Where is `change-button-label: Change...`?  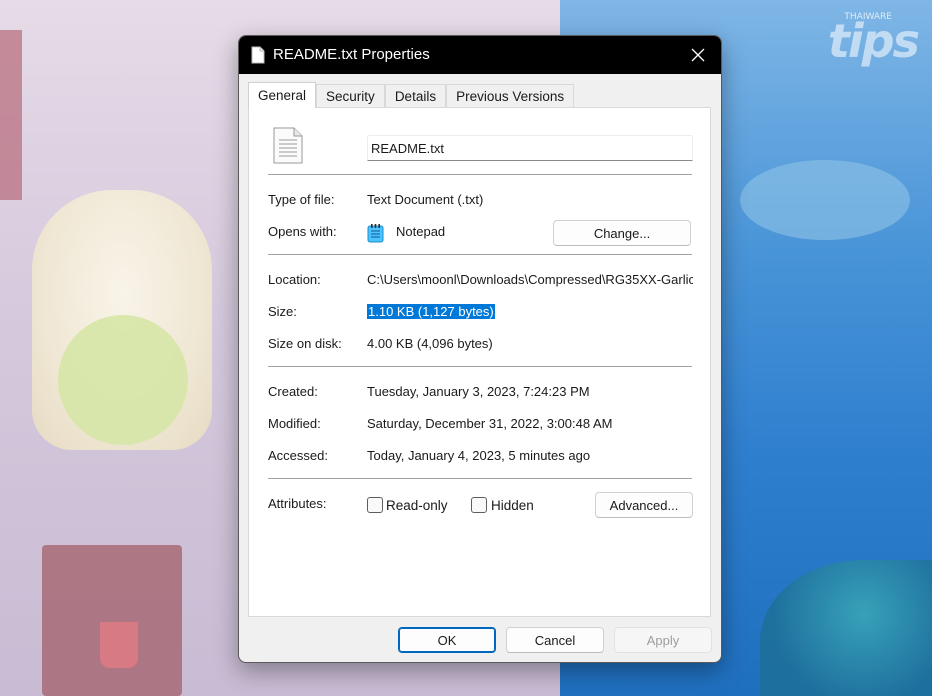
change-button-label: Change... is located at coordinates (622, 233).